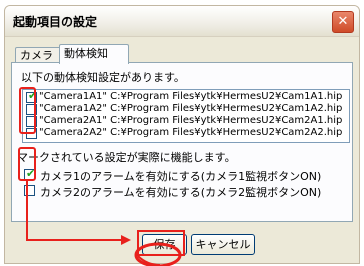 The image size is (364, 266). What do you see at coordinates (223, 244) in the screenshot?
I see `cancel-button: キャンセル` at bounding box center [223, 244].